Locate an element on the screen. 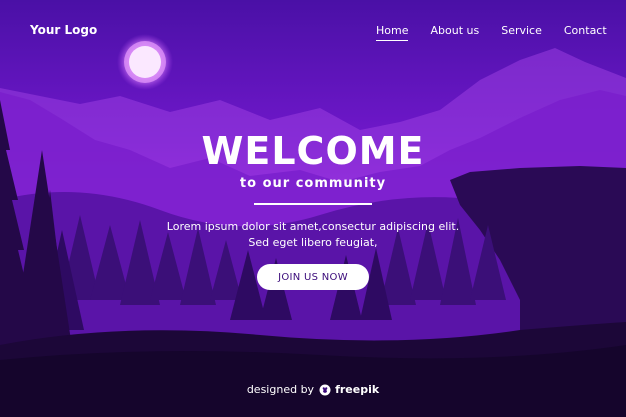 The image size is (626, 417). main-nav: Home About us Service Contact is located at coordinates (491, 32).